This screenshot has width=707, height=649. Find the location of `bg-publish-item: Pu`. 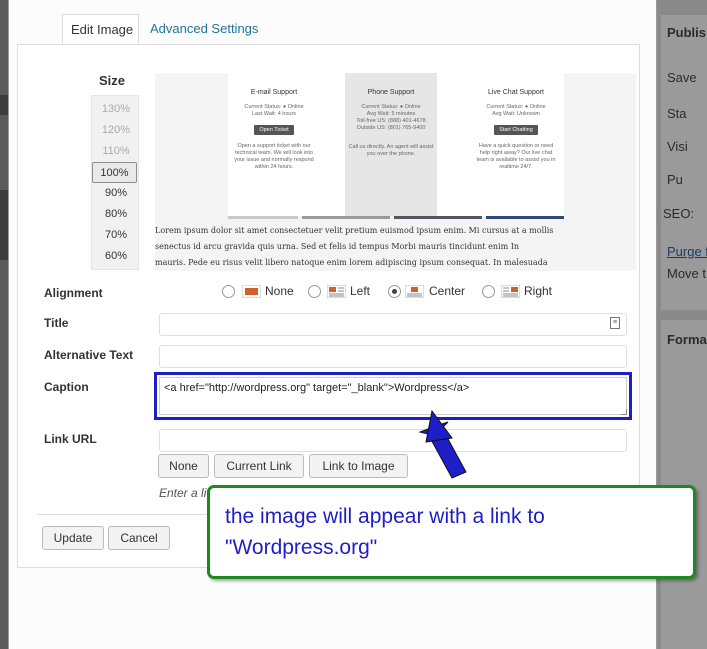

bg-publish-item: Pu is located at coordinates (675, 179).